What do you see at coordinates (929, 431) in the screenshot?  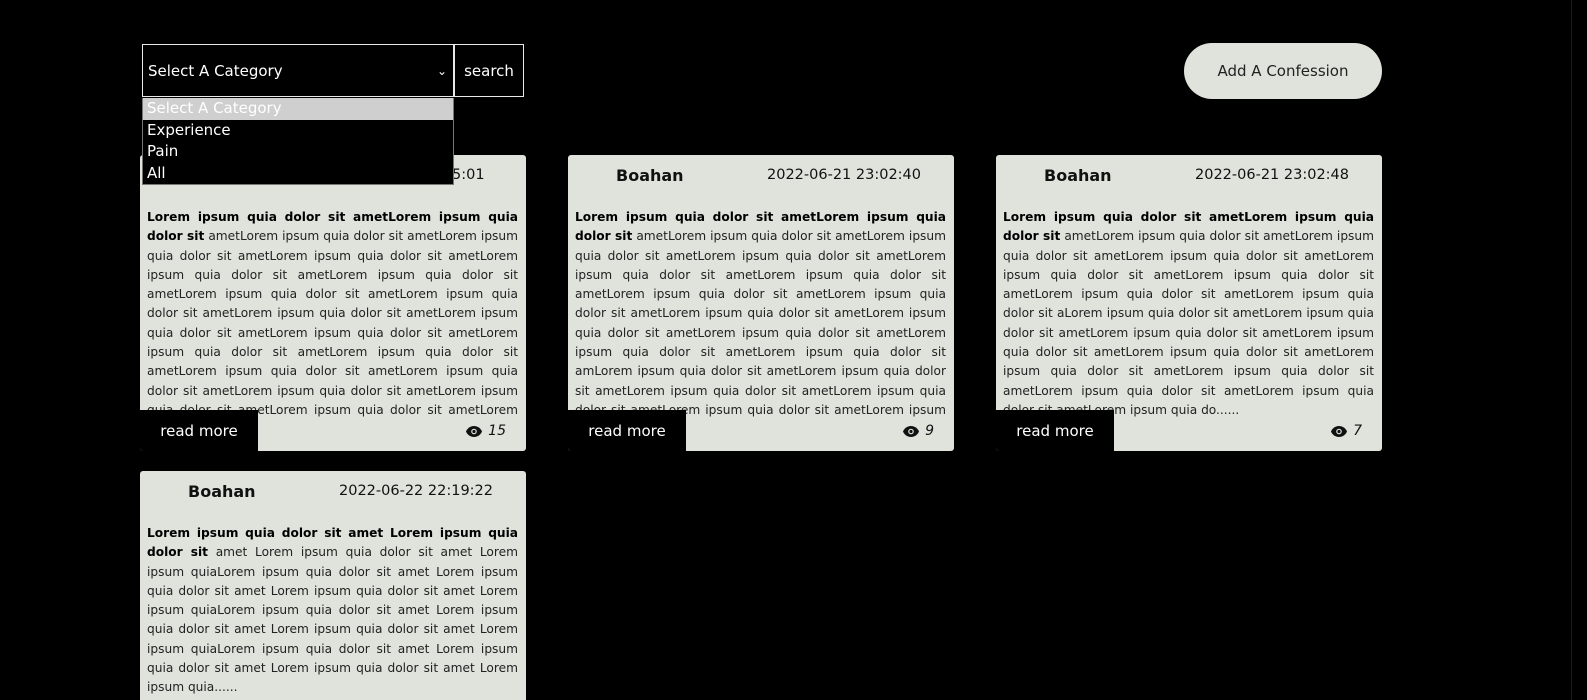 I see `view-count-value: 9` at bounding box center [929, 431].